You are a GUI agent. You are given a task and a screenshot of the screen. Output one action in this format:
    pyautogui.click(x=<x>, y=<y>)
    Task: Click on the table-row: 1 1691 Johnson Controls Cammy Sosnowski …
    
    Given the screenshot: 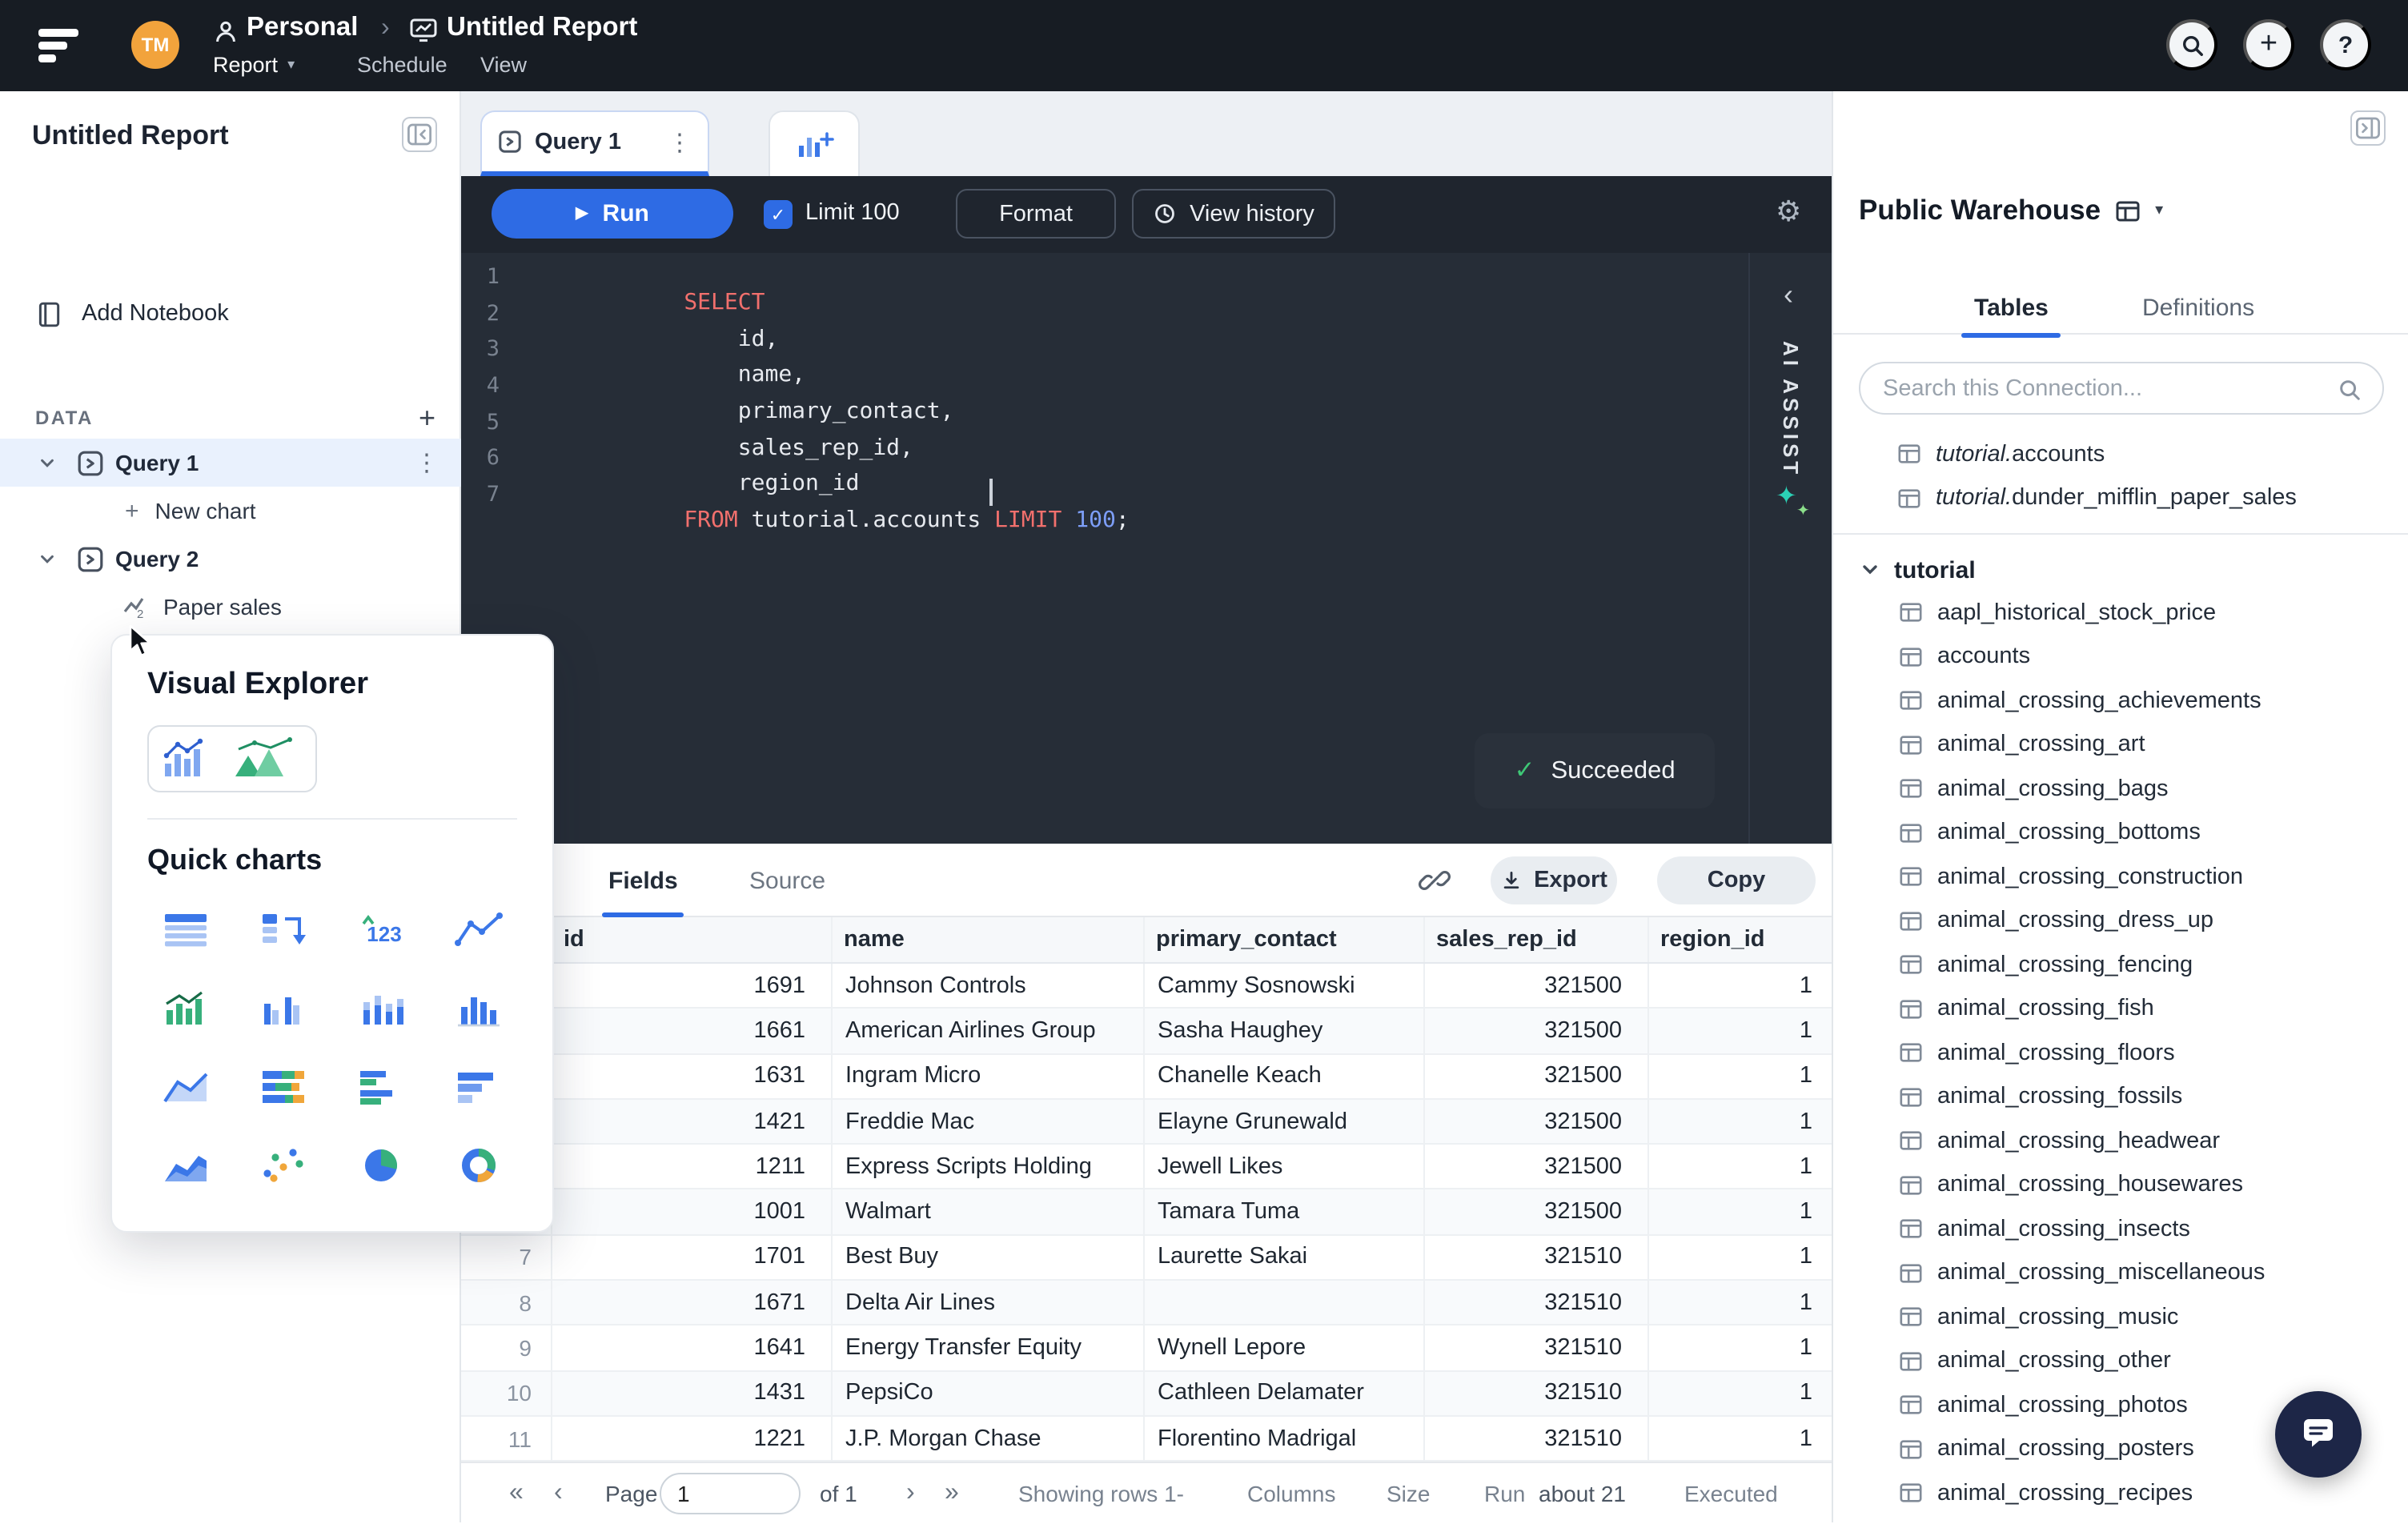 What is the action you would take?
    pyautogui.click(x=1146, y=986)
    